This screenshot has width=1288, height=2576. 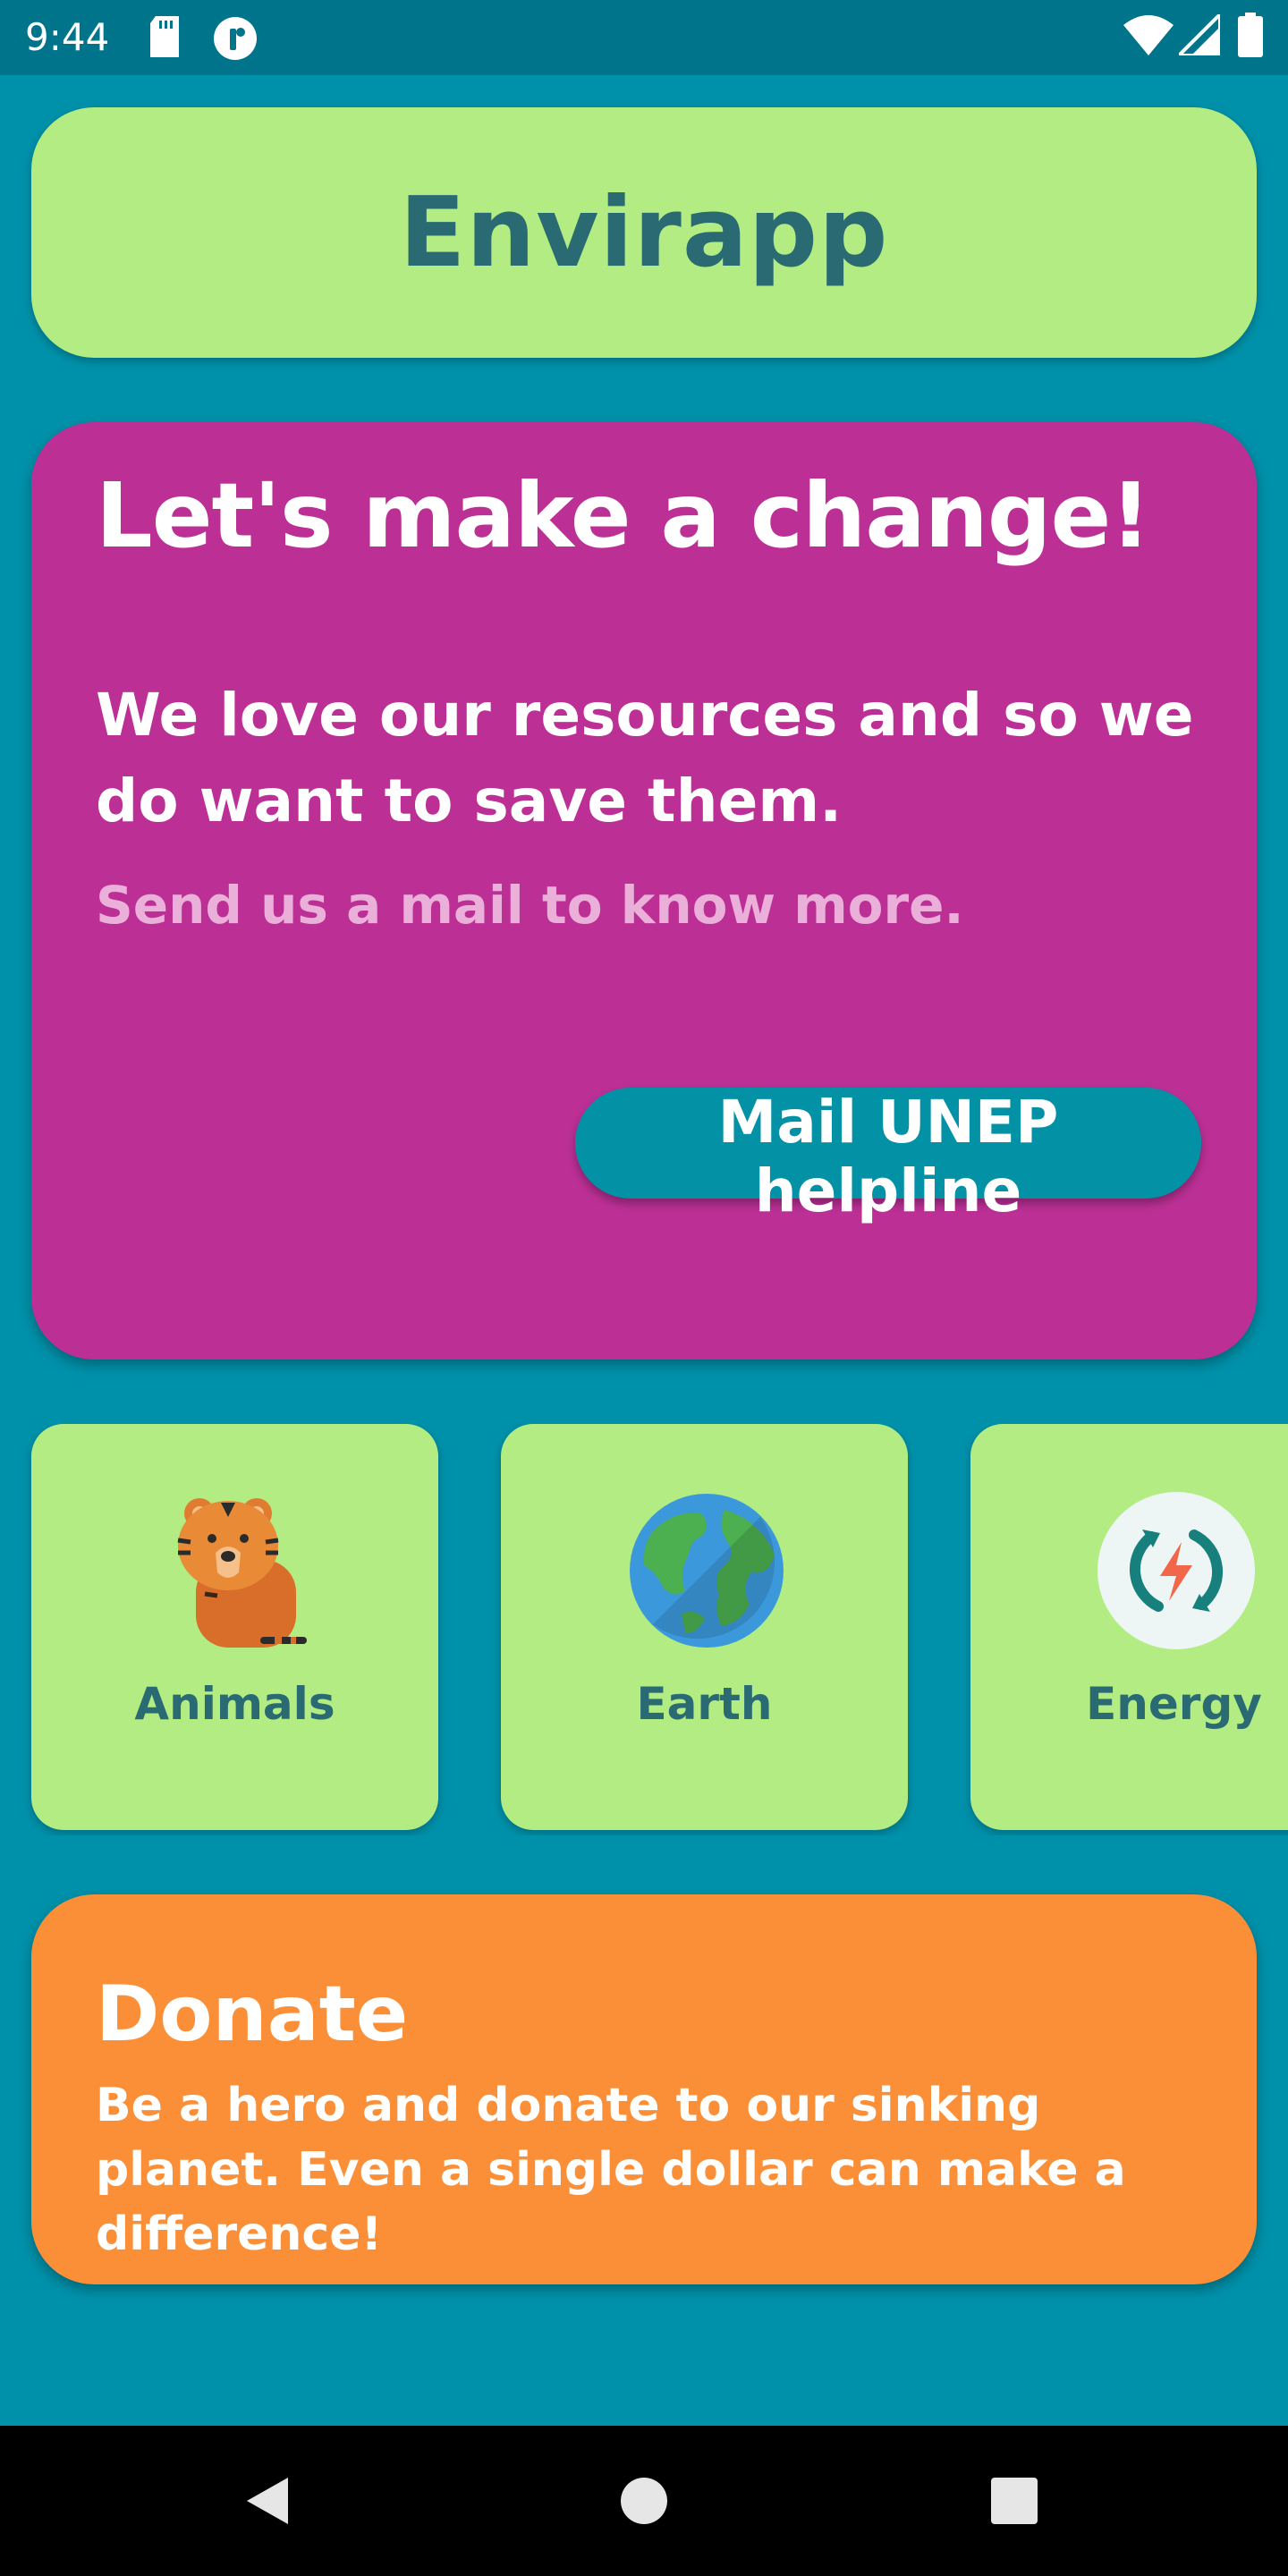 I want to click on hero-subtext: Send us a mail to know more., so click(x=530, y=905).